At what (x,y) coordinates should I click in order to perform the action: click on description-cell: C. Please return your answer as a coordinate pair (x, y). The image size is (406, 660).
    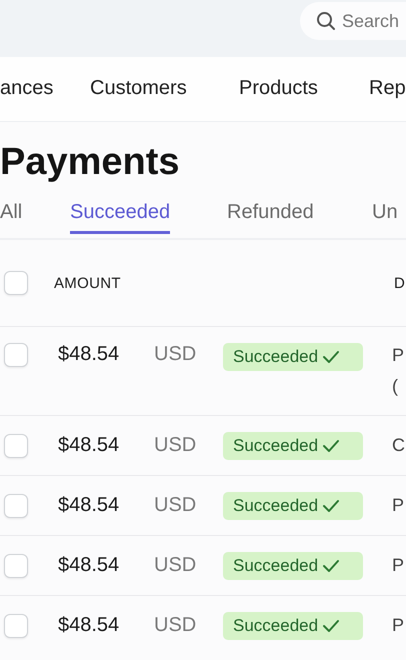
    Looking at the image, I should click on (398, 445).